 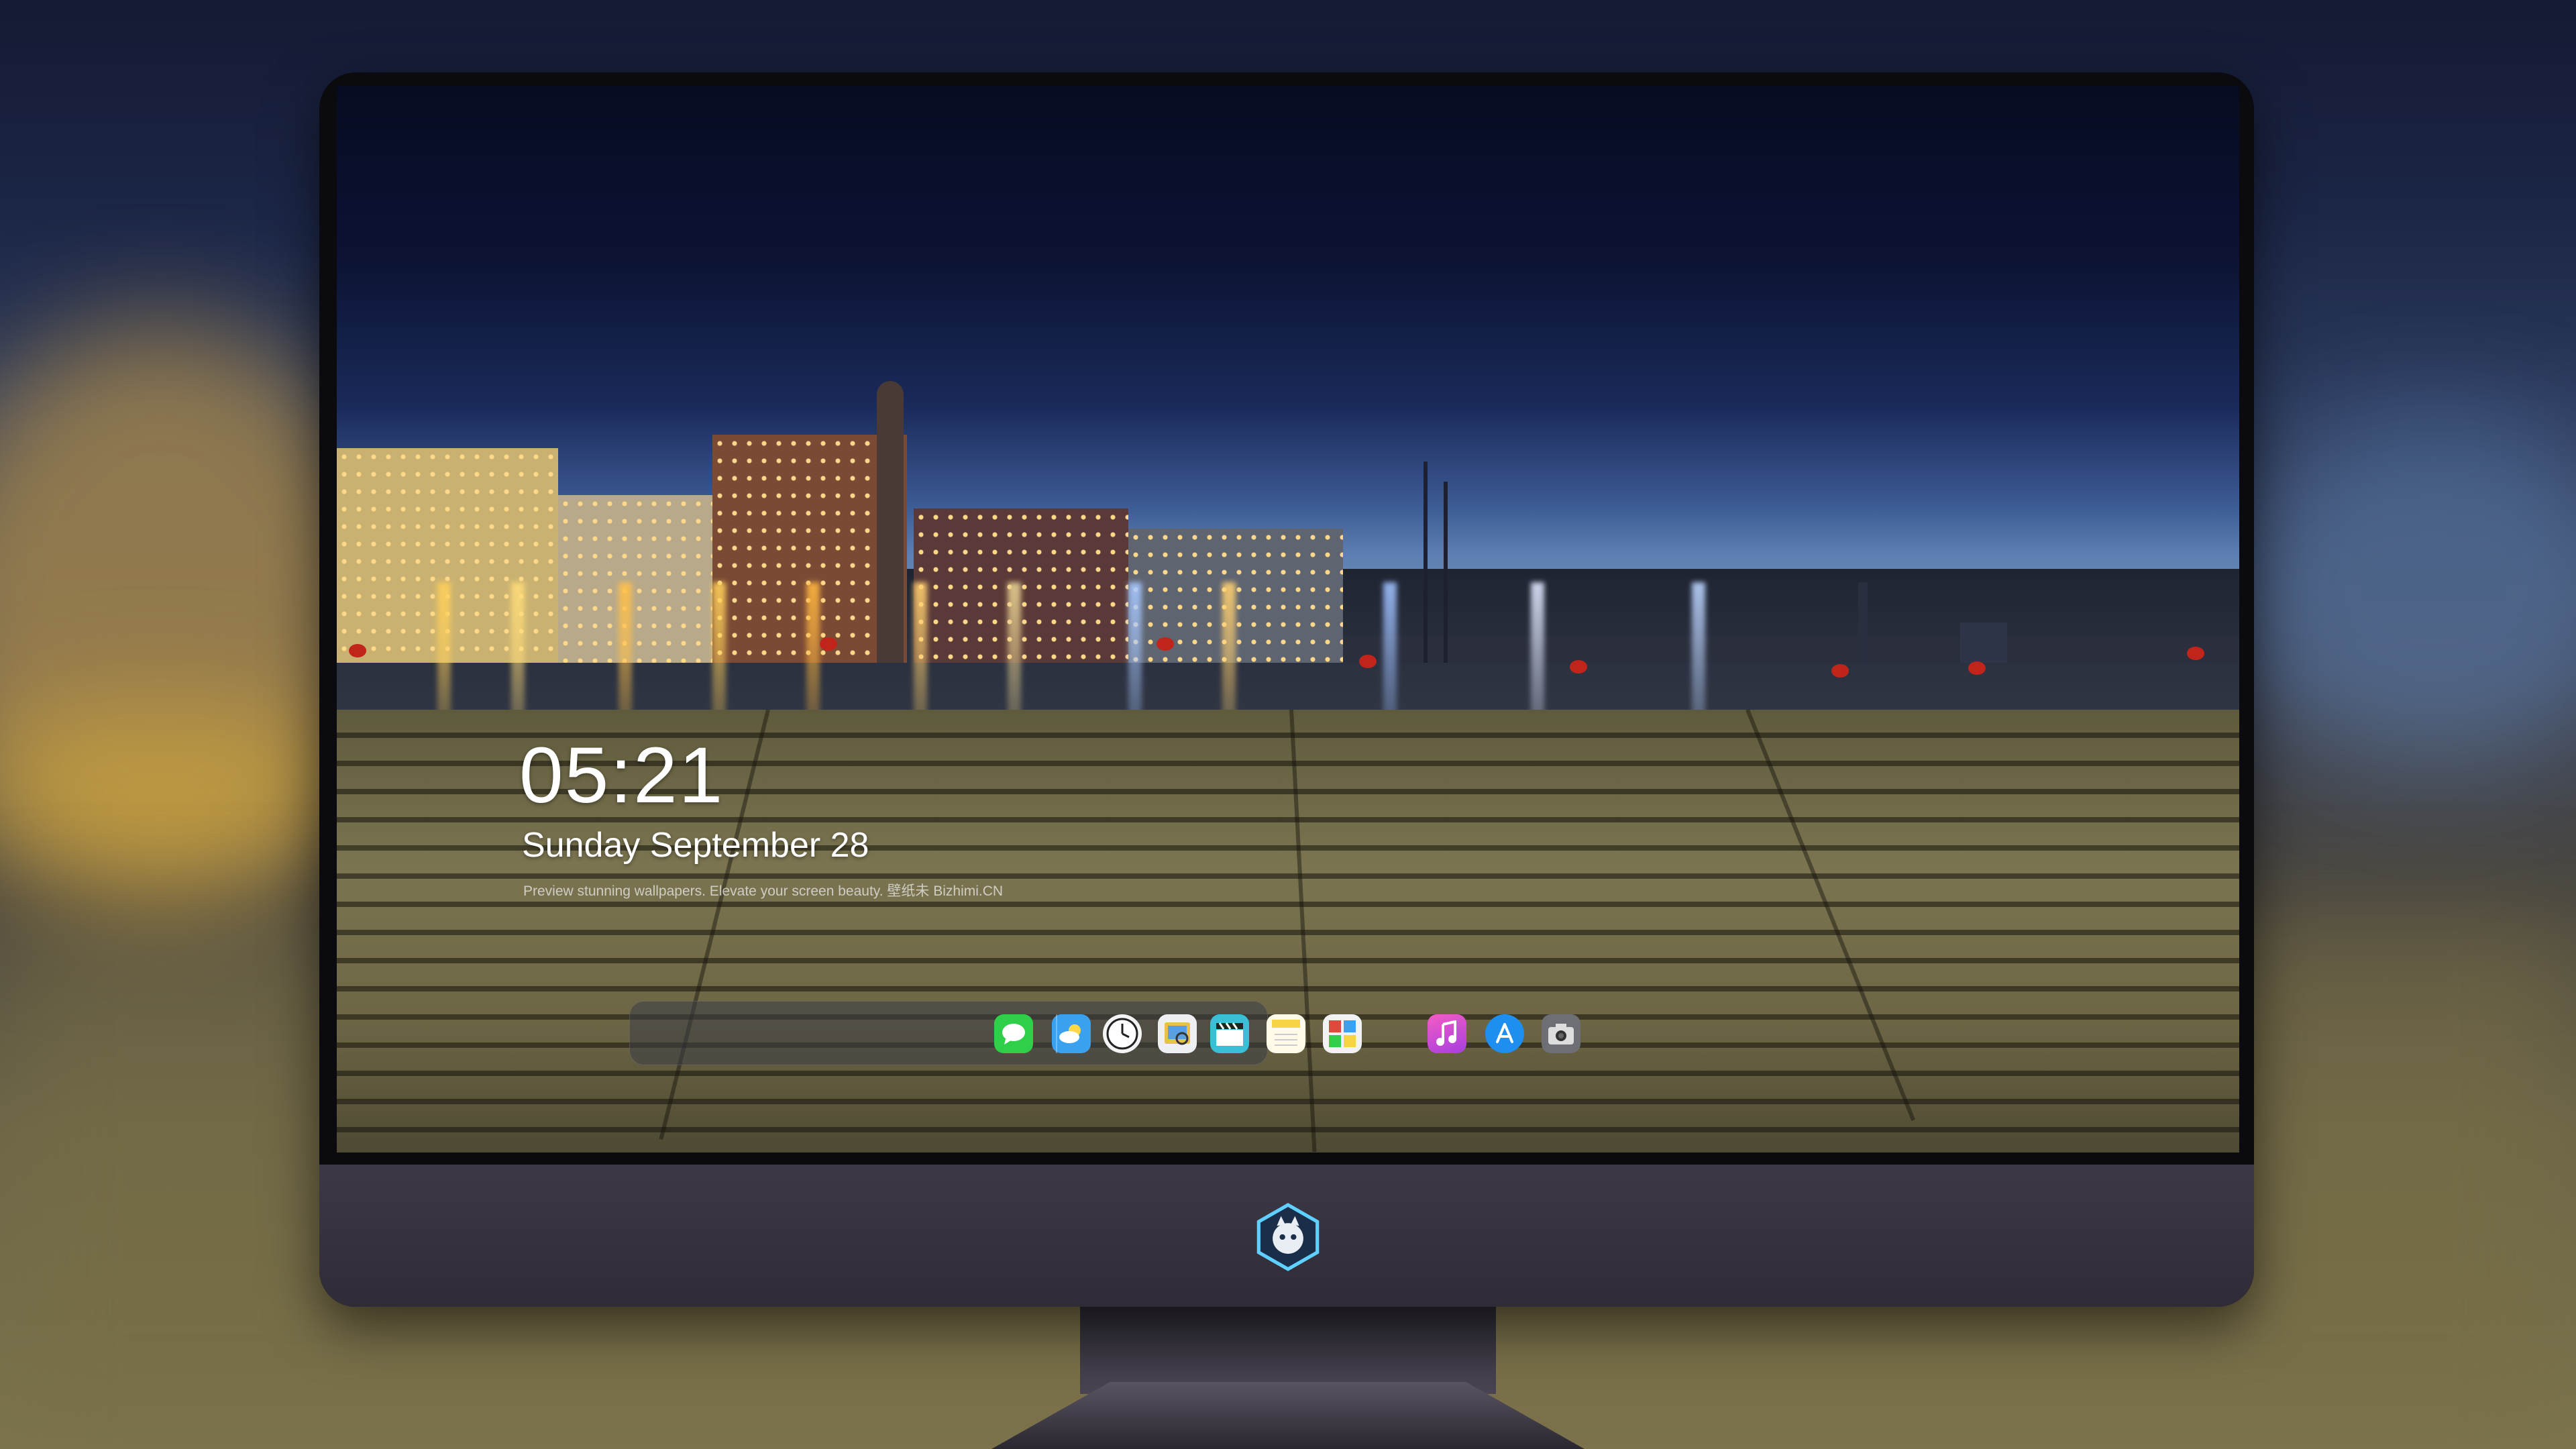 I want to click on dock-separator, so click(x=1056, y=1033).